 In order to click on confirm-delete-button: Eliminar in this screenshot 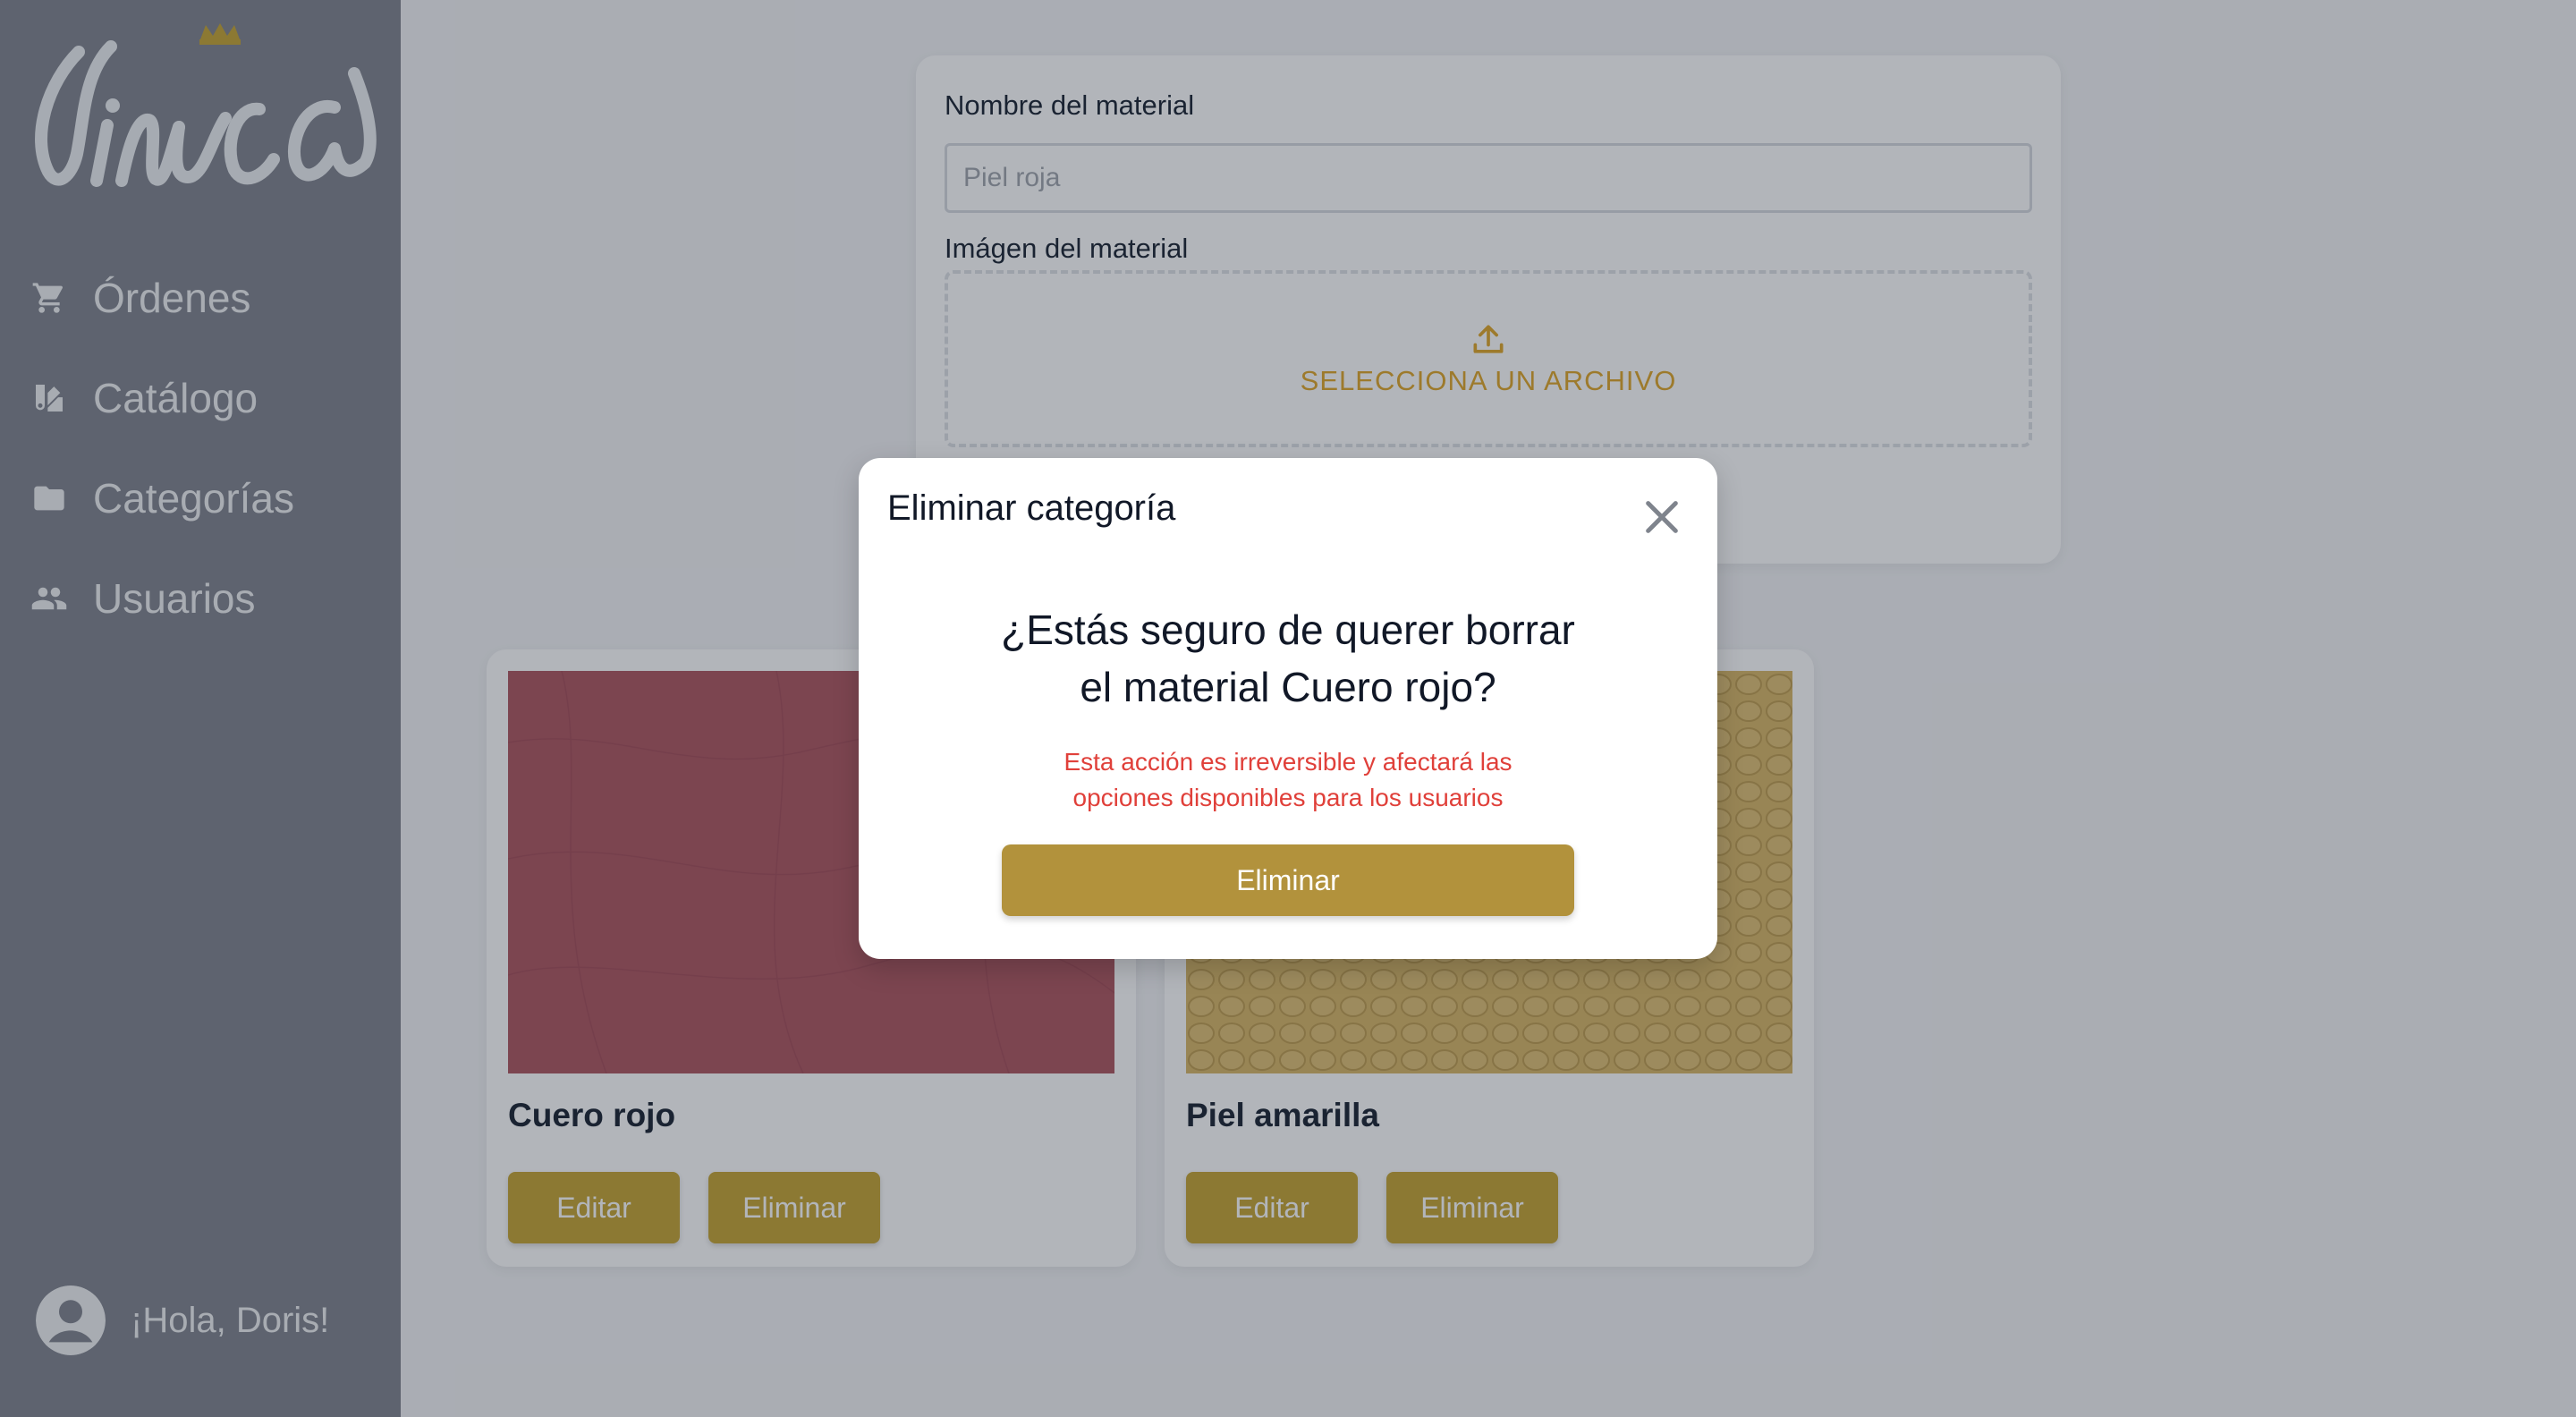, I will do `click(1288, 880)`.